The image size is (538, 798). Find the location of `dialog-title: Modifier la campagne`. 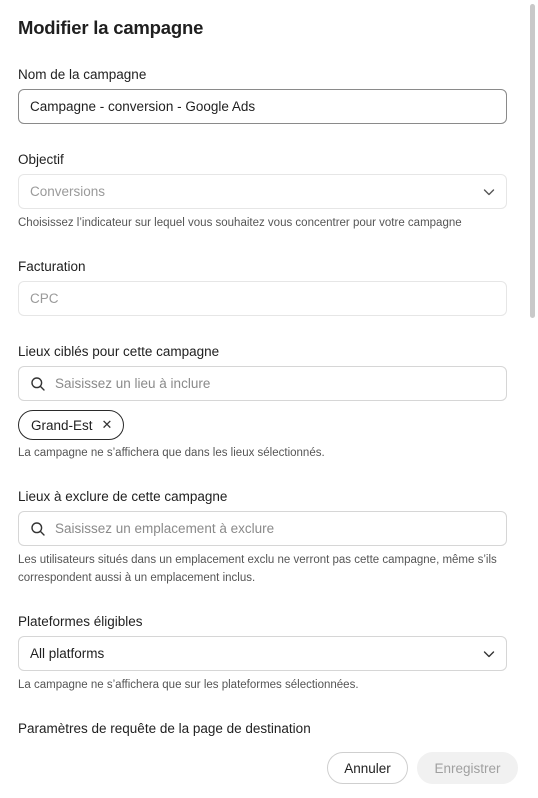

dialog-title: Modifier la campagne is located at coordinates (111, 27).